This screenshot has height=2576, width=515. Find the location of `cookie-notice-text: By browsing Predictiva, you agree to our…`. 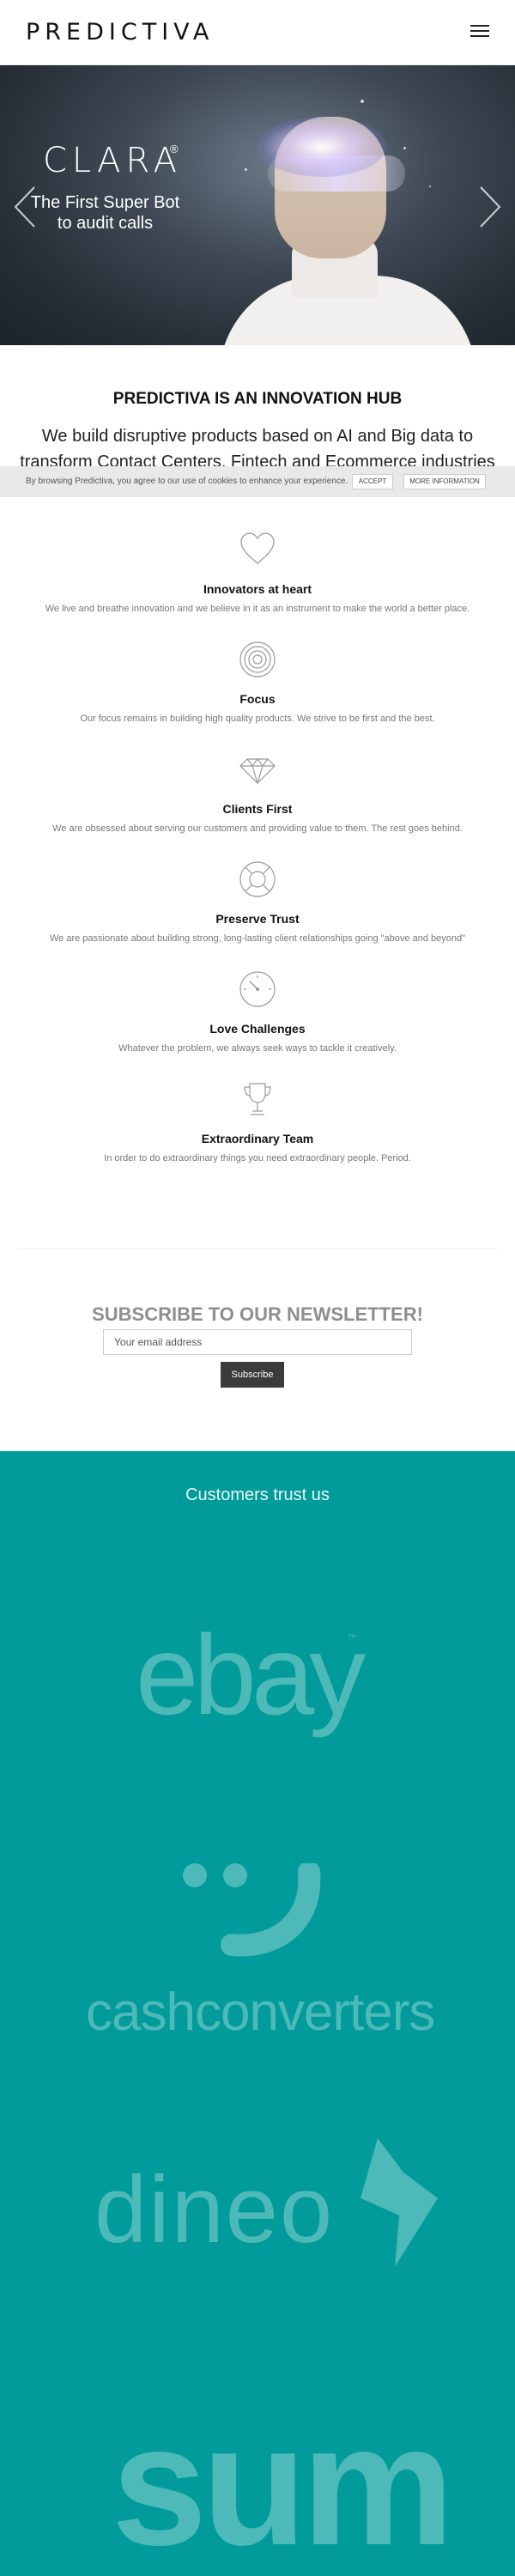

cookie-notice-text: By browsing Predictiva, you agree to our… is located at coordinates (187, 481).